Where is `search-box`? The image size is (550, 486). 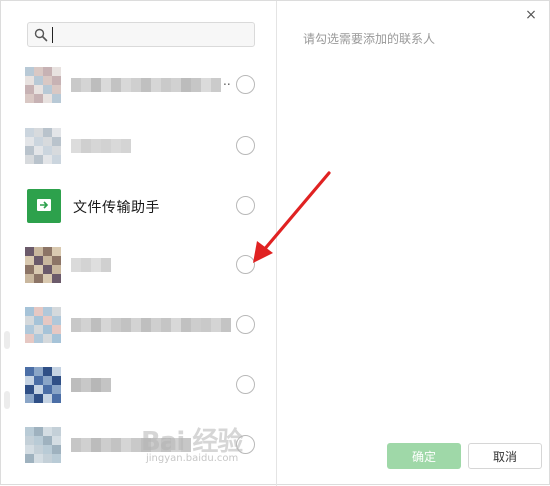 search-box is located at coordinates (141, 34).